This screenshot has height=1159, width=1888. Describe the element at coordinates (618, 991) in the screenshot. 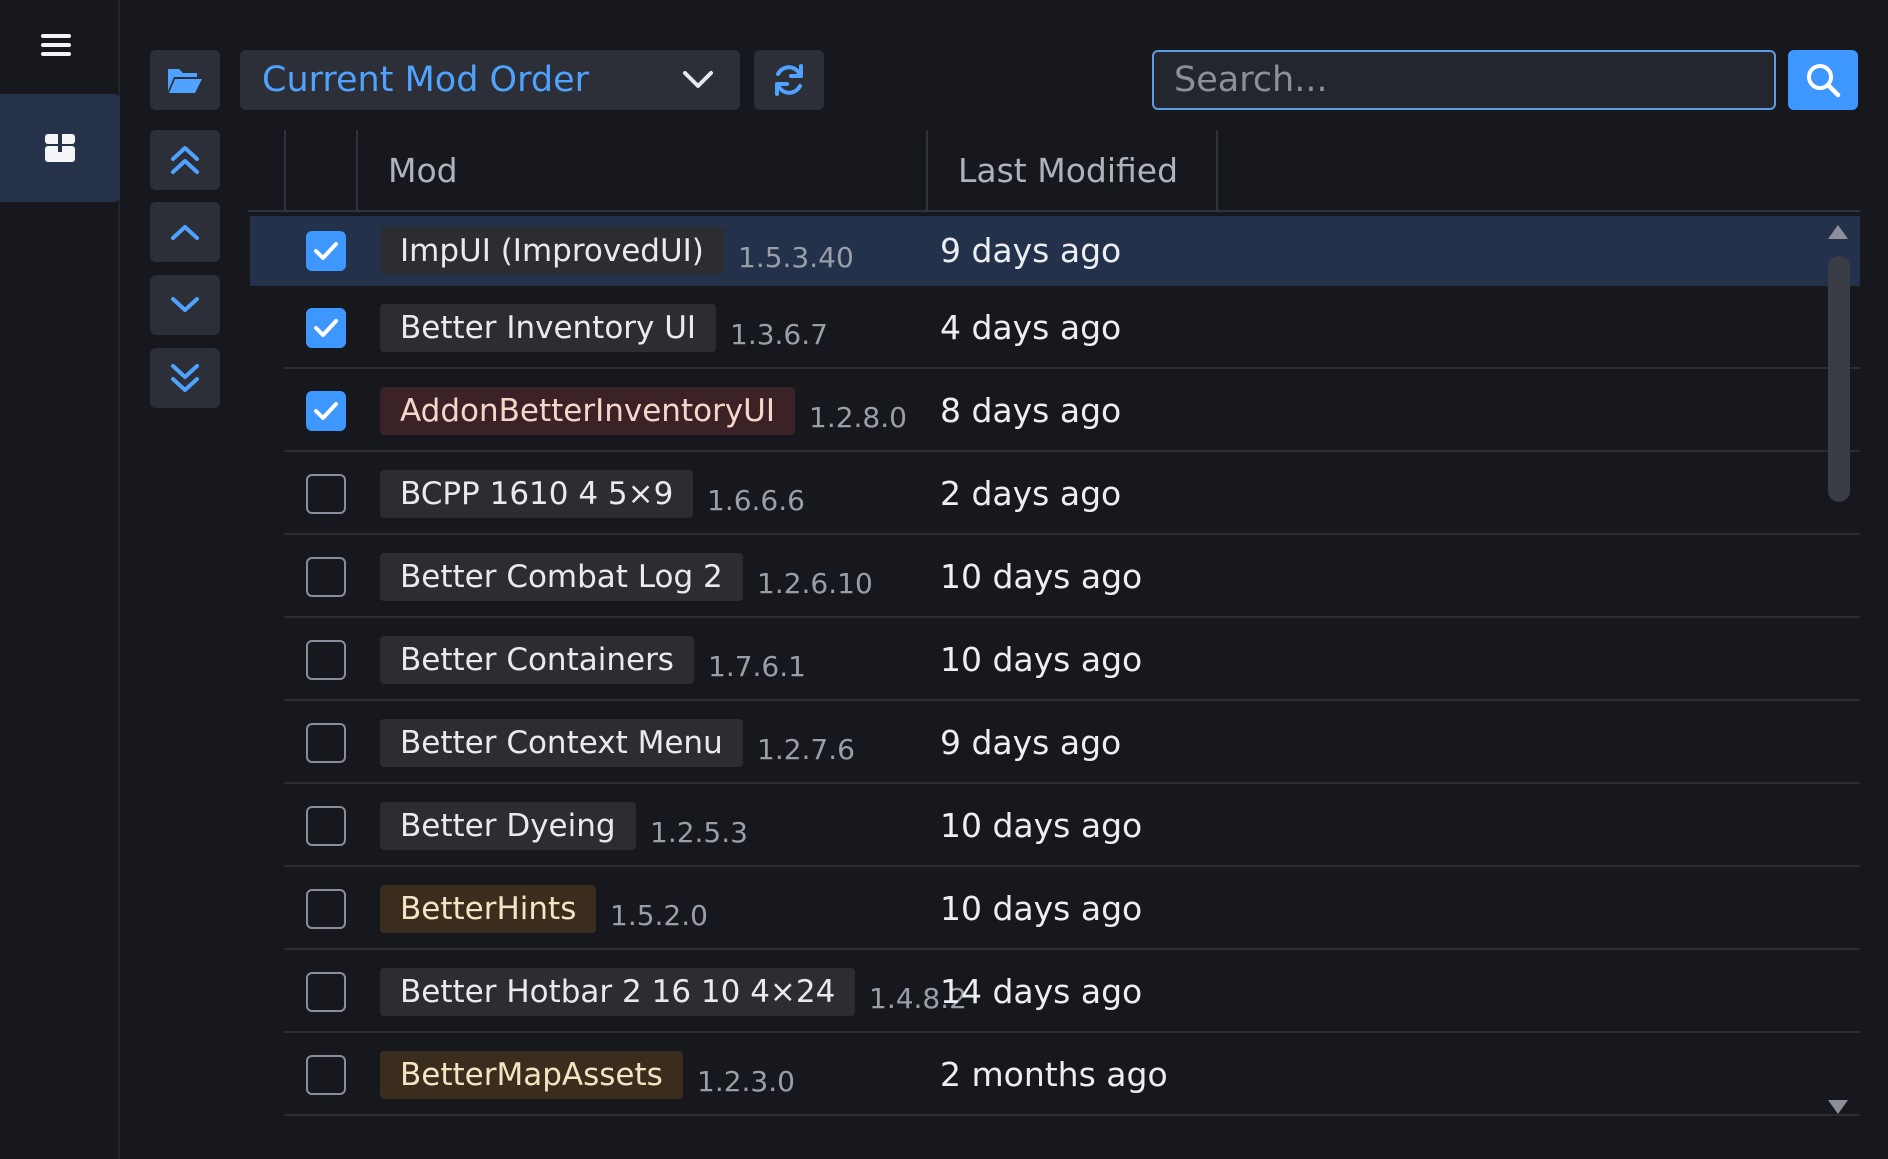

I see `mod-name-tag: Better Hotbar 2 16 10 4×24` at that location.